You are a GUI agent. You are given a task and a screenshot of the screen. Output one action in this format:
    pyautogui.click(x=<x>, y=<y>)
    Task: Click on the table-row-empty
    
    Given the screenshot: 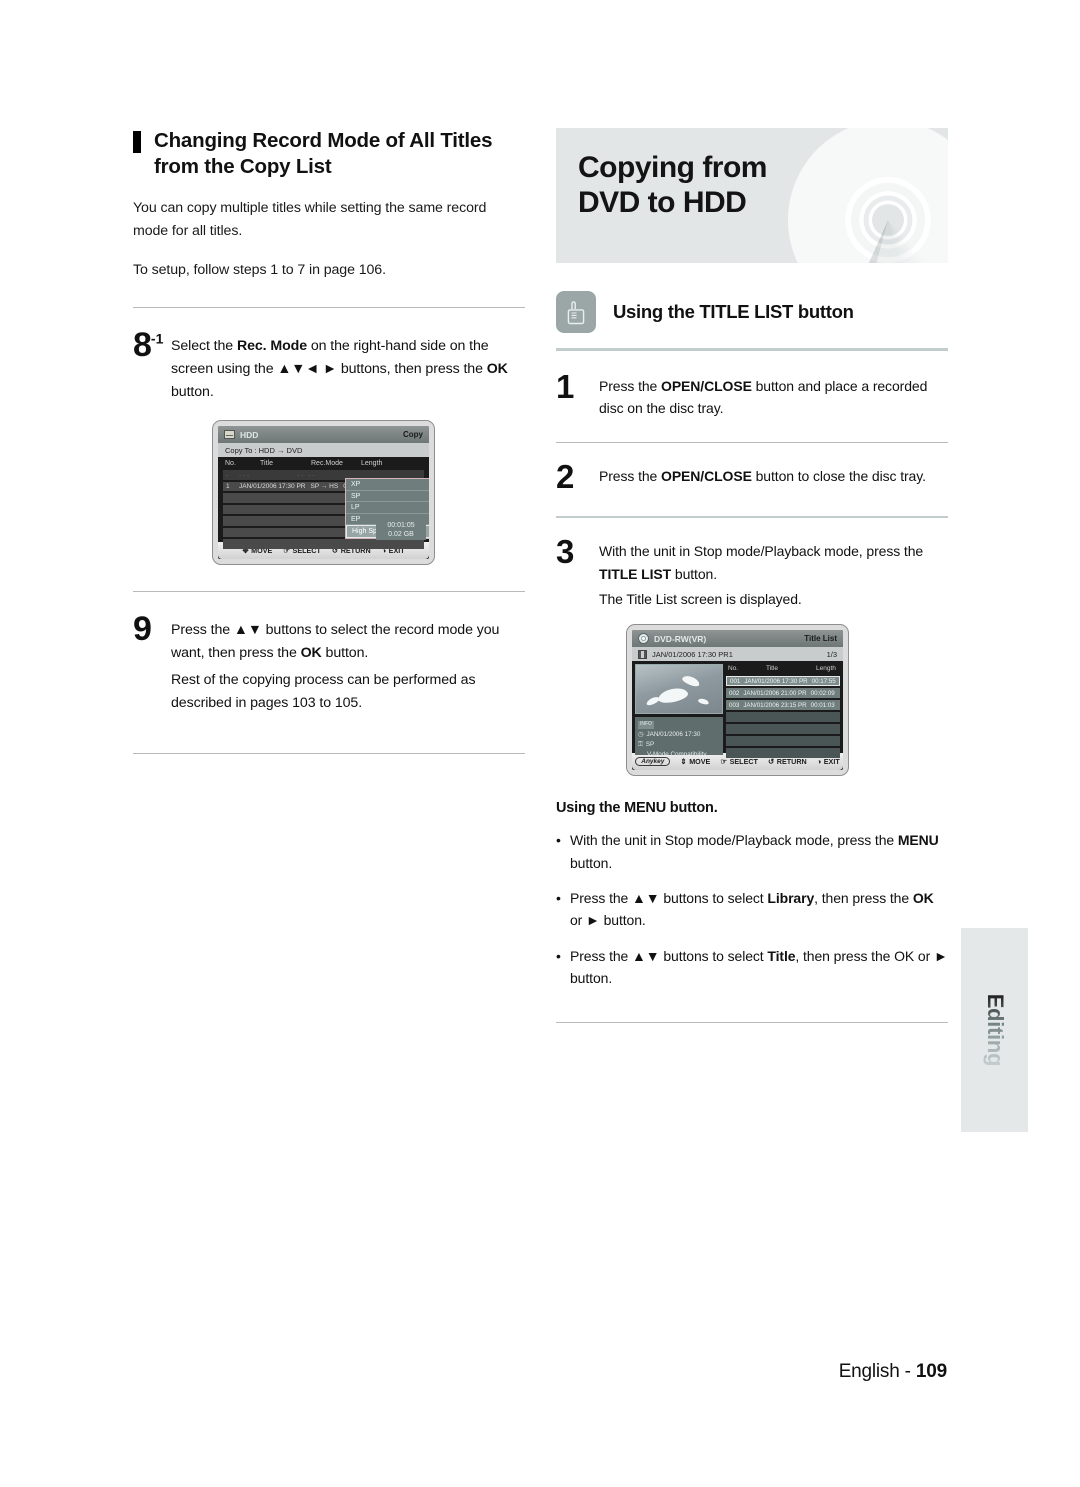 What is the action you would take?
    pyautogui.click(x=323, y=544)
    